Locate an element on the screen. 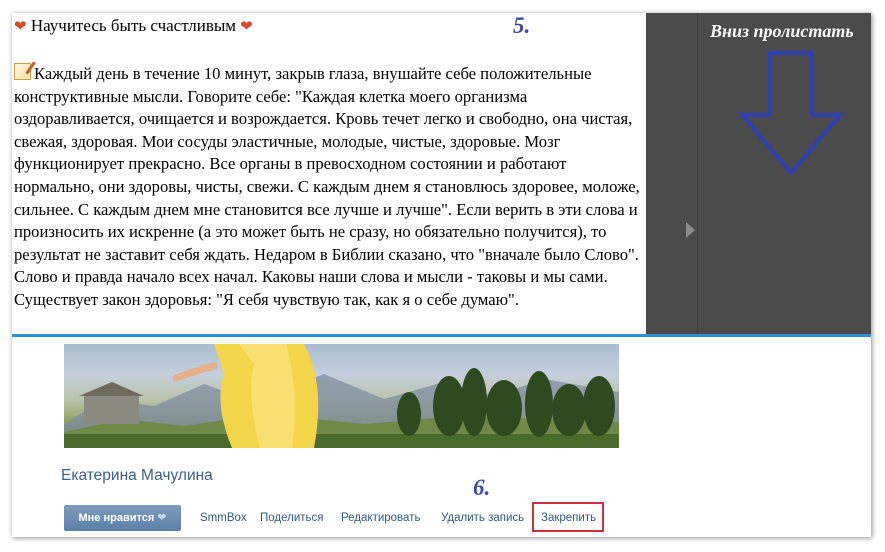  smmbox-link: SmmBox is located at coordinates (223, 518).